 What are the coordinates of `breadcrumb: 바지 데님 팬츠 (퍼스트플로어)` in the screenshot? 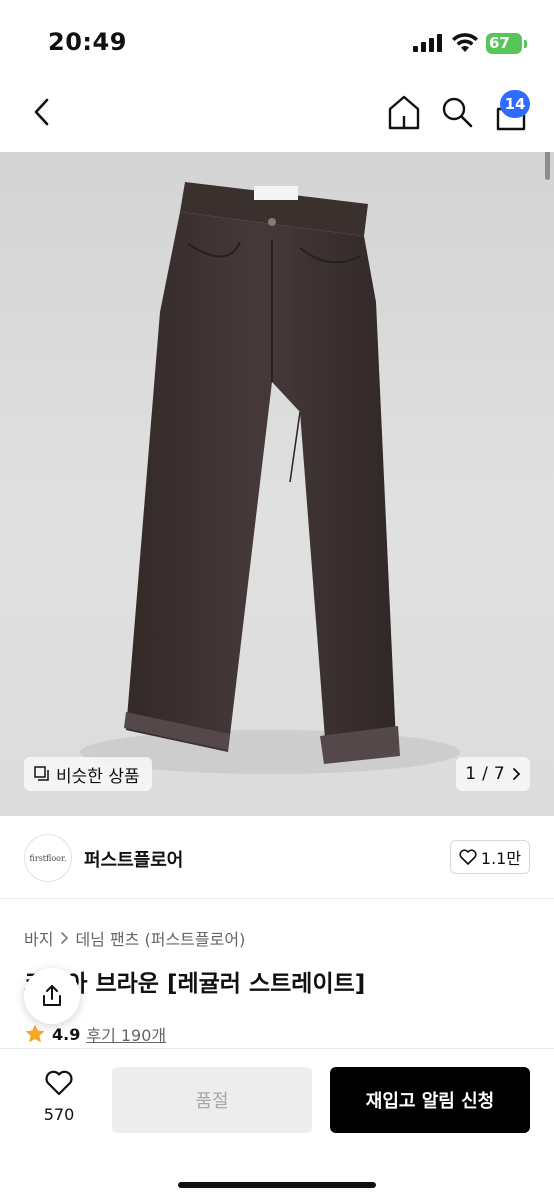 It's located at (134, 938).